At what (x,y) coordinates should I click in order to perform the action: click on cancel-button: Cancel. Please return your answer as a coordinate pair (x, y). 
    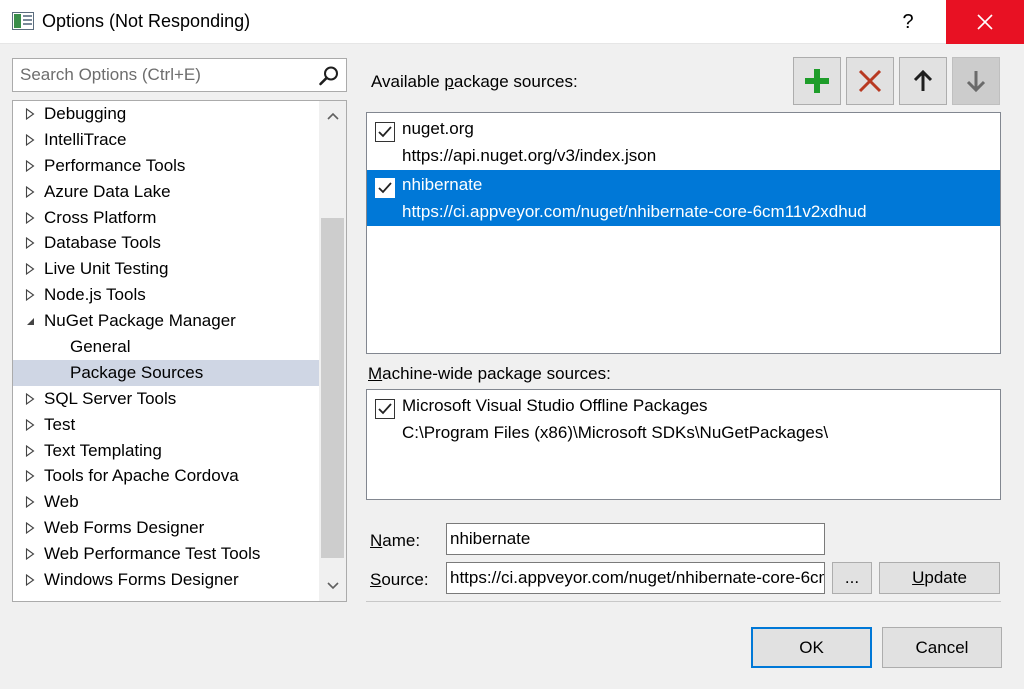
    Looking at the image, I should click on (942, 647).